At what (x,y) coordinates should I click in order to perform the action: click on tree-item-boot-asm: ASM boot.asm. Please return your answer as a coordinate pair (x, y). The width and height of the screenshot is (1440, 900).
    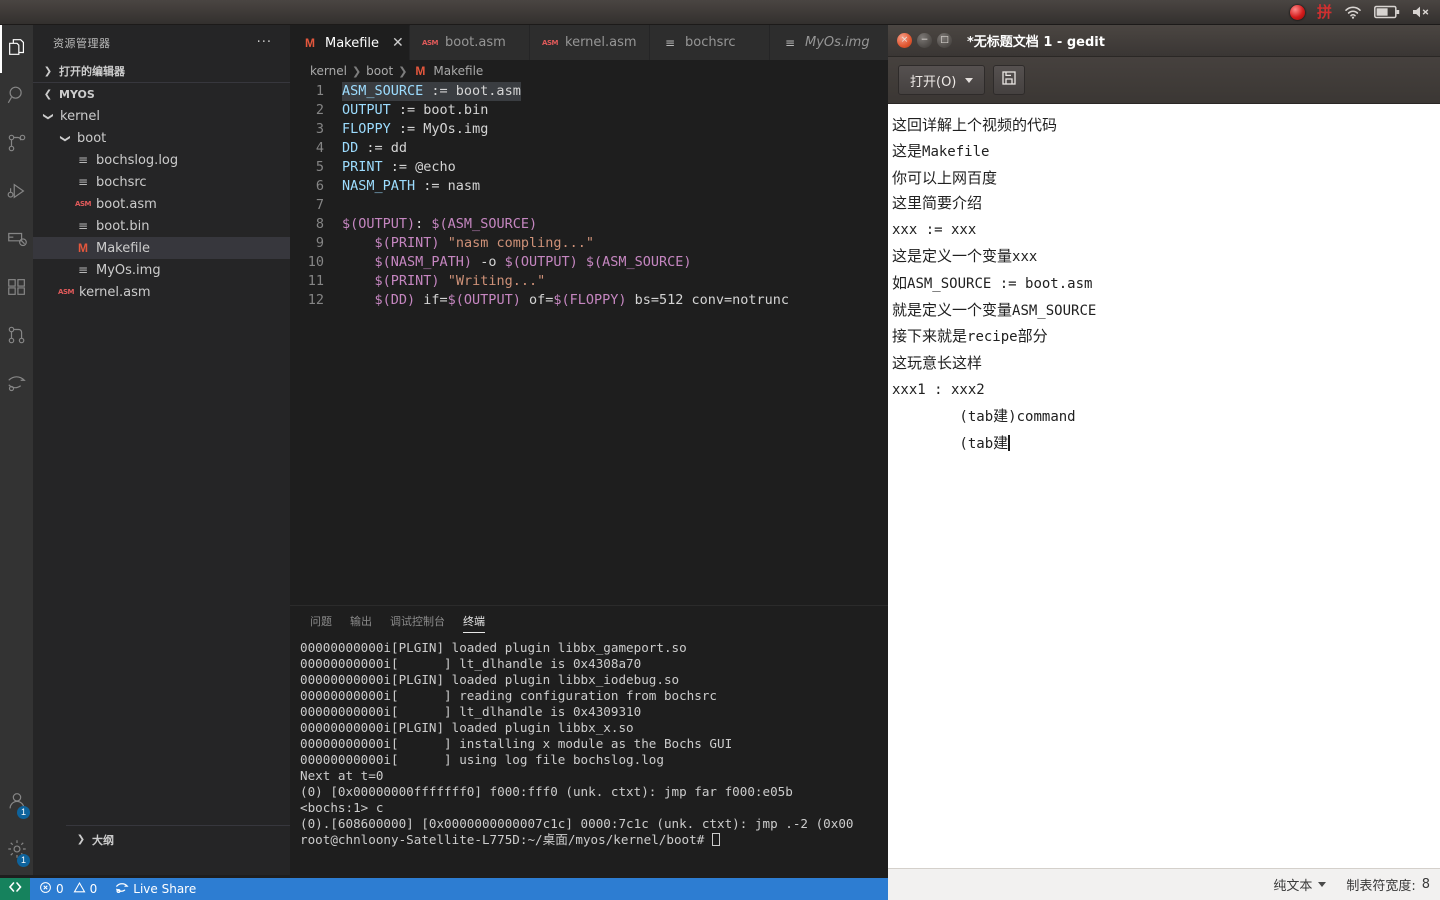
    Looking at the image, I should click on (161, 204).